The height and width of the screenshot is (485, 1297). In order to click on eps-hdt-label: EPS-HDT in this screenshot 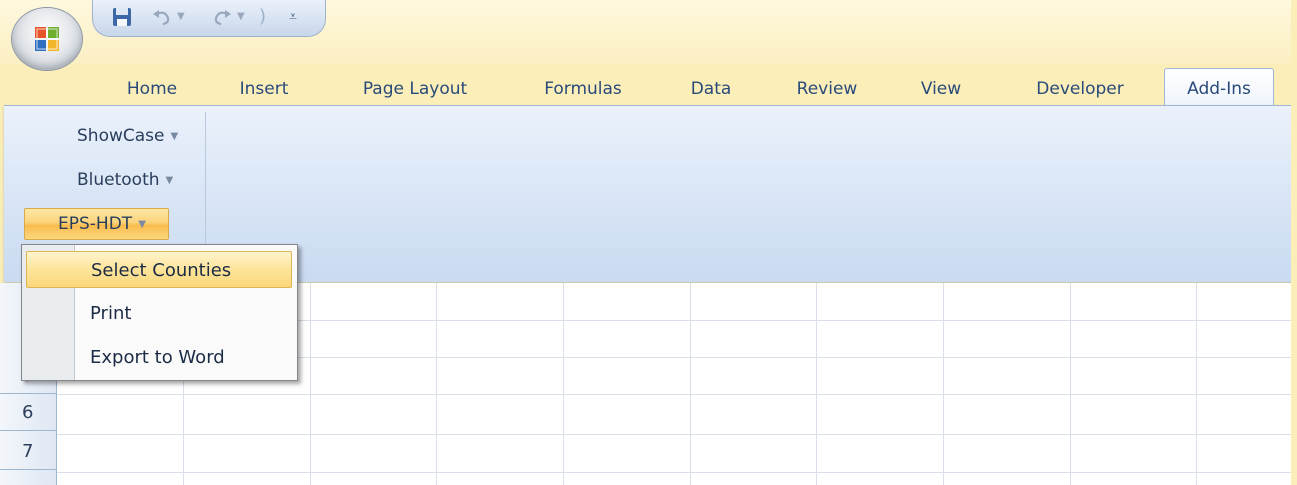, I will do `click(95, 224)`.